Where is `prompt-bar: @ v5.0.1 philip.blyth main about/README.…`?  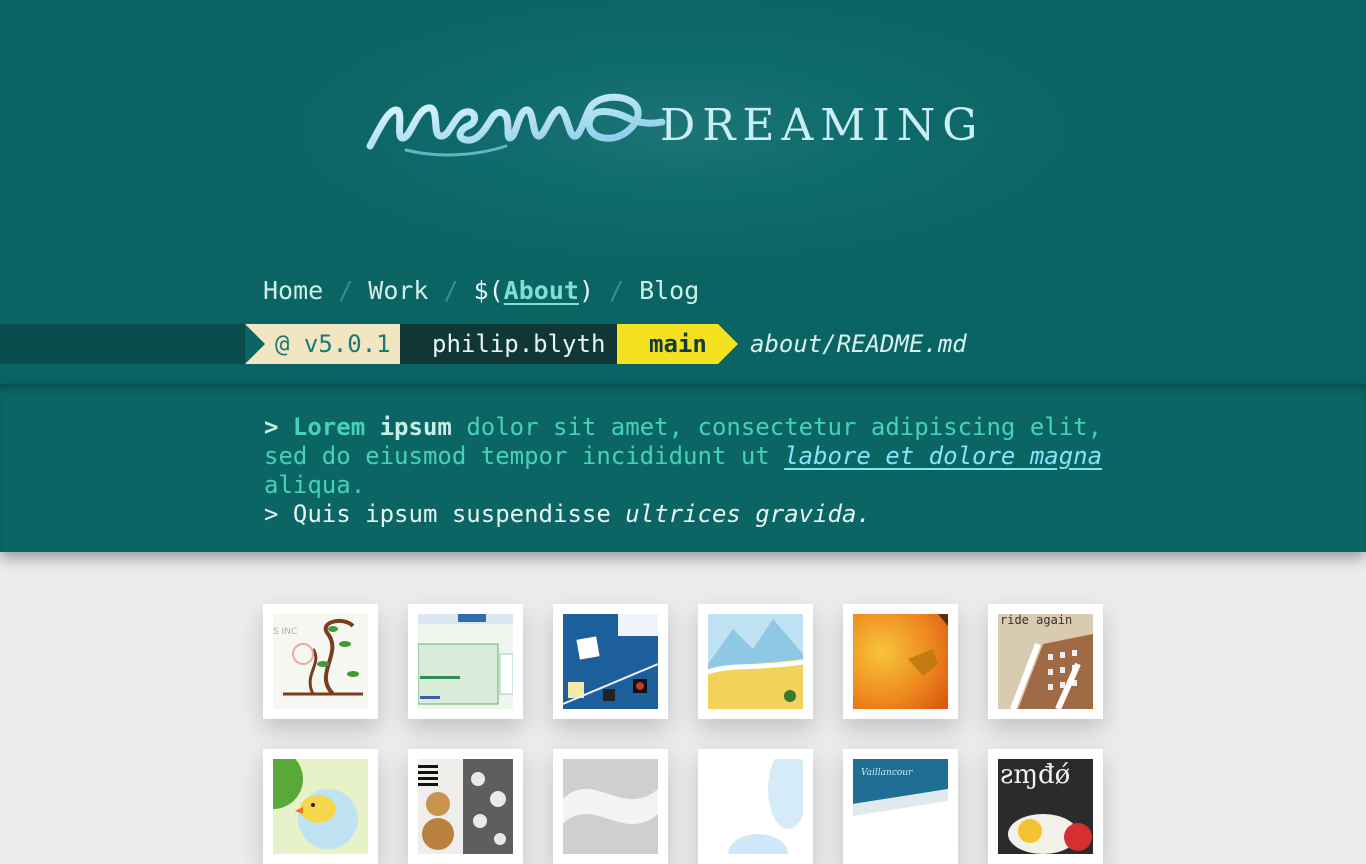
prompt-bar: @ v5.0.1 philip.blyth main about/README.… is located at coordinates (683, 344).